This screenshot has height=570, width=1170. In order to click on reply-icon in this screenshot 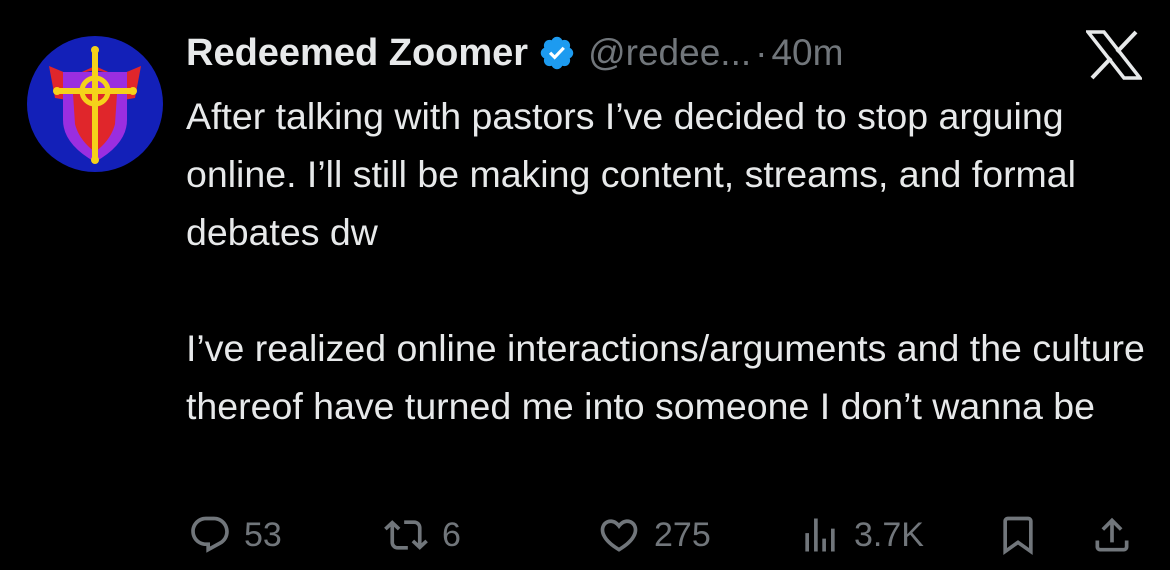, I will do `click(210, 534)`.